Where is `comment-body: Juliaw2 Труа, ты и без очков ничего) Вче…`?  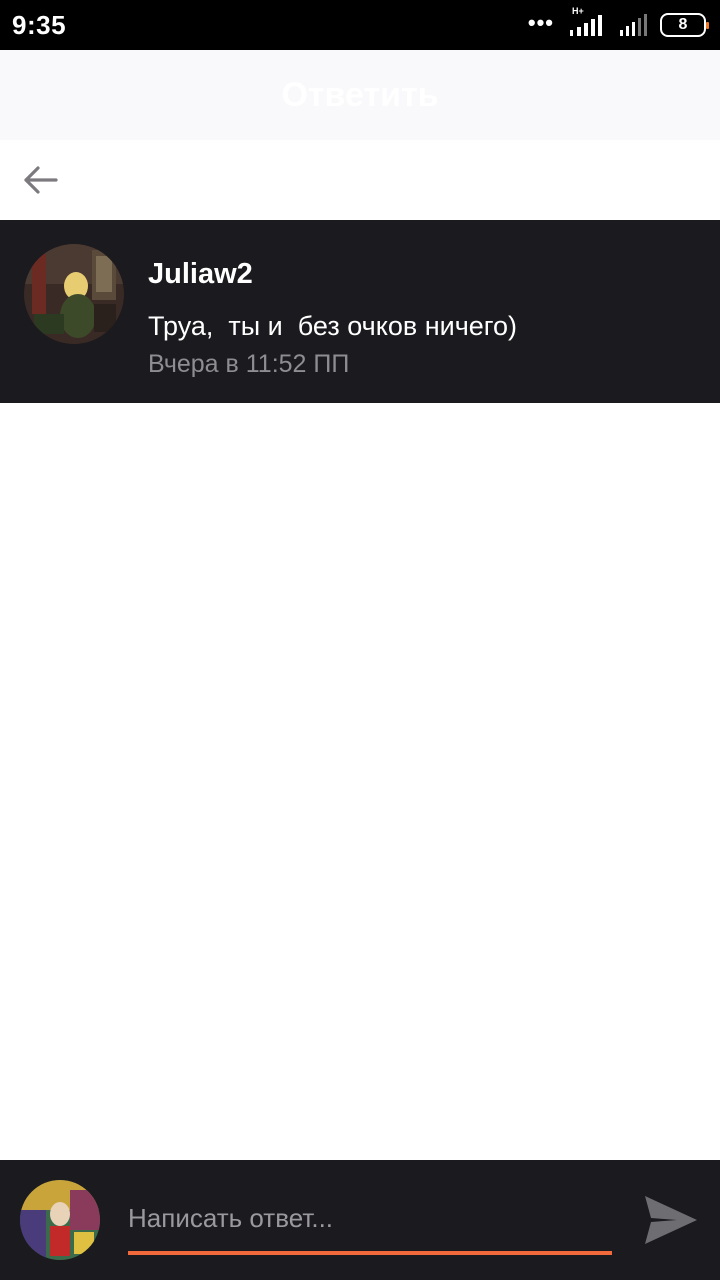 comment-body: Juliaw2 Труа, ты и без очков ничего) Вче… is located at coordinates (332, 311).